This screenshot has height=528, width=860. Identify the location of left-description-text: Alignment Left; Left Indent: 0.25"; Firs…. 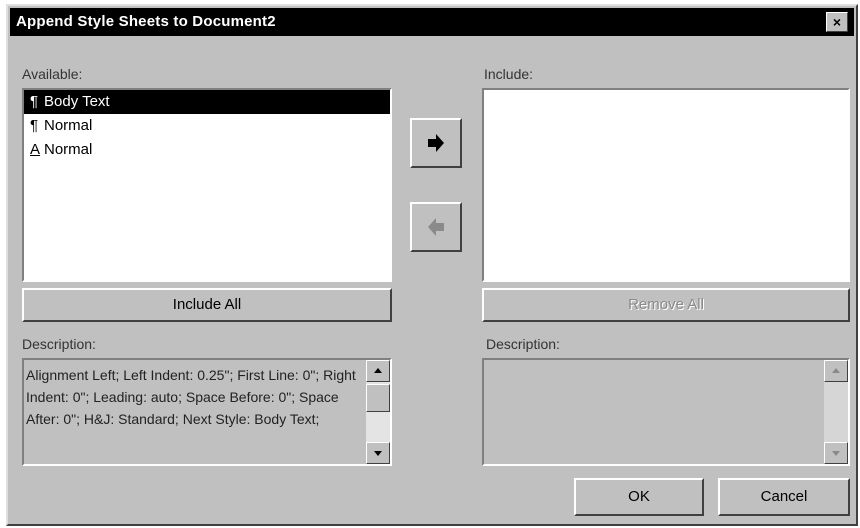
(191, 397).